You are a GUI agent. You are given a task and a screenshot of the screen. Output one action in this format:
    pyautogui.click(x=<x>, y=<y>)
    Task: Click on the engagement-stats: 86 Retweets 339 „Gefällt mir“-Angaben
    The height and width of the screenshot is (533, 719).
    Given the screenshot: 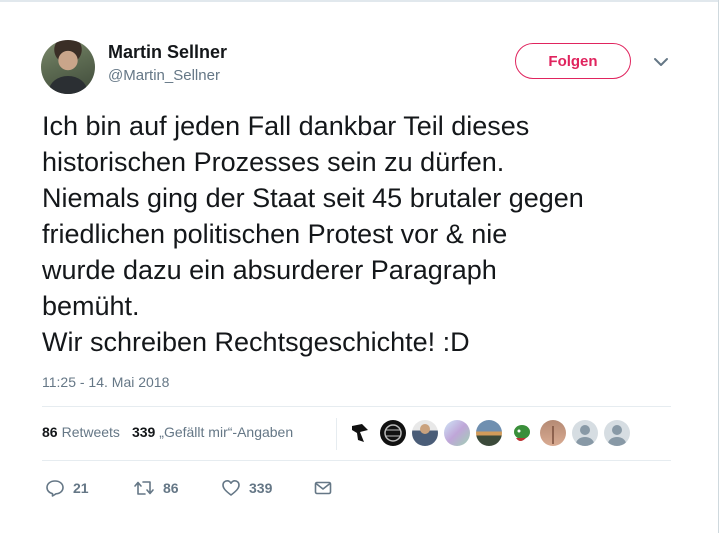 What is the action you would take?
    pyautogui.click(x=167, y=432)
    